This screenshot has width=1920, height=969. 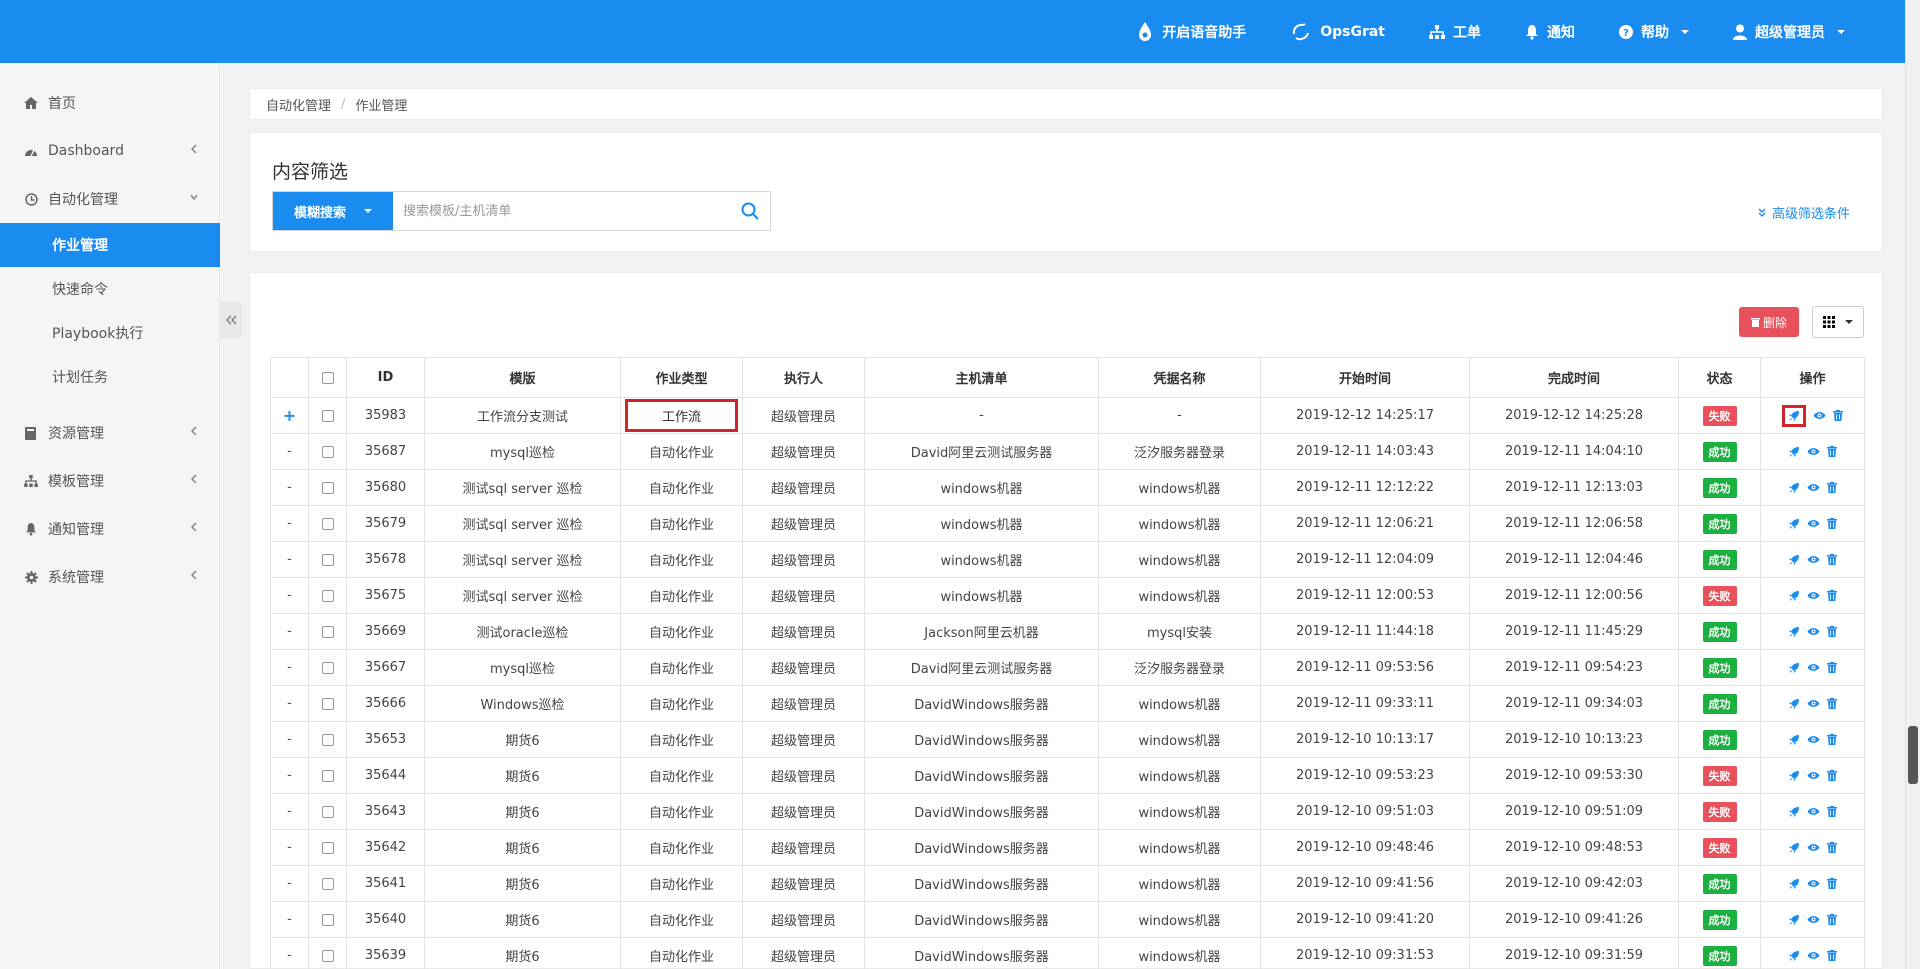 What do you see at coordinates (231, 320) in the screenshot?
I see `sidebar-collapse-button` at bounding box center [231, 320].